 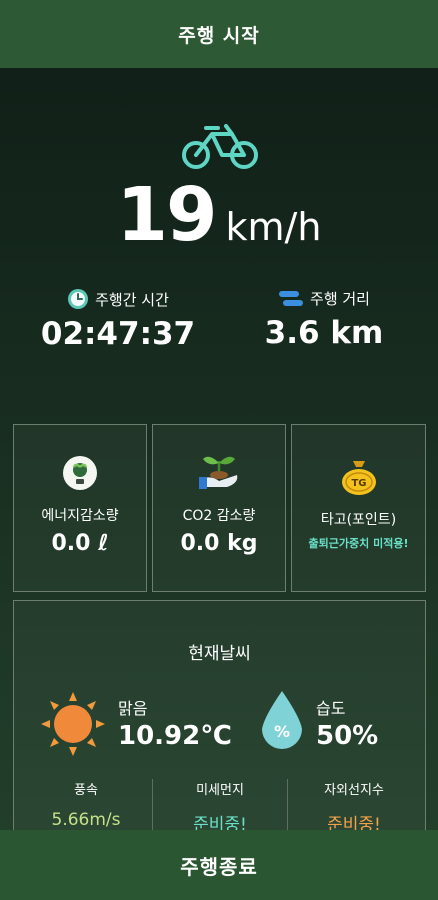 What do you see at coordinates (340, 299) in the screenshot?
I see `ride-distance-label: 주행 거리` at bounding box center [340, 299].